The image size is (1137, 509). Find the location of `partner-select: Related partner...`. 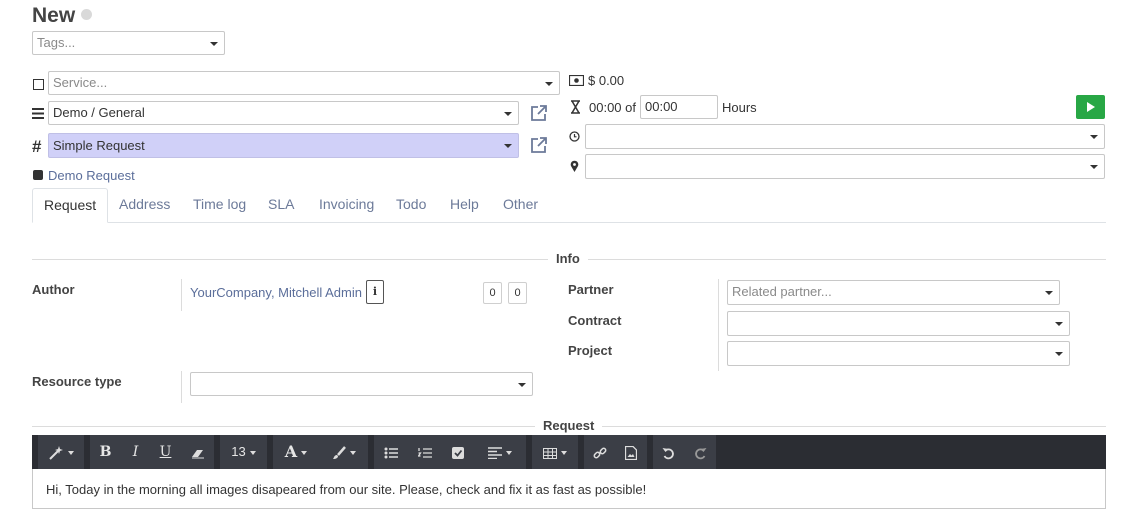

partner-select: Related partner... is located at coordinates (893, 292).